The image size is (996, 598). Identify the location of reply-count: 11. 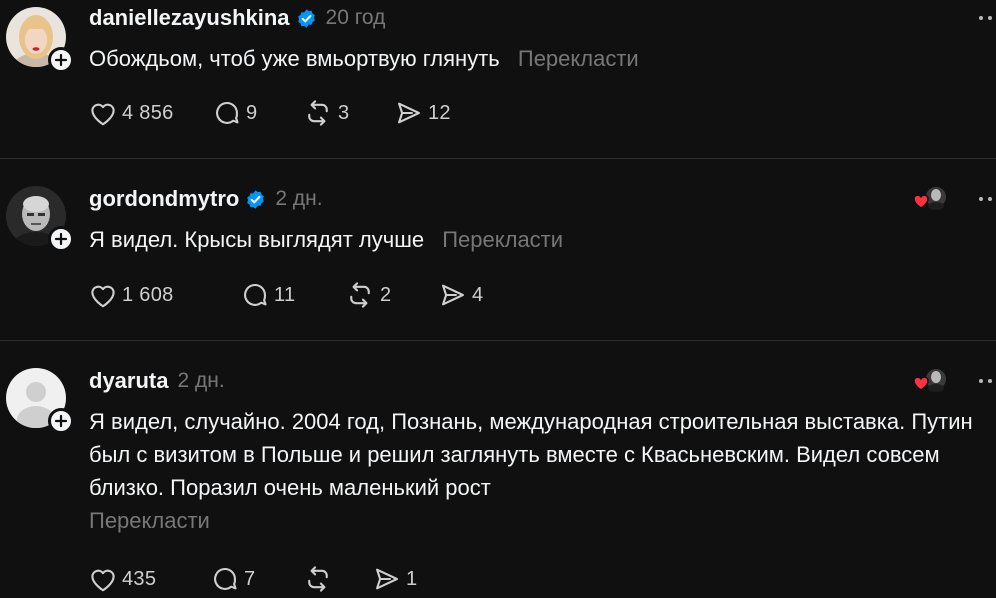
(285, 294).